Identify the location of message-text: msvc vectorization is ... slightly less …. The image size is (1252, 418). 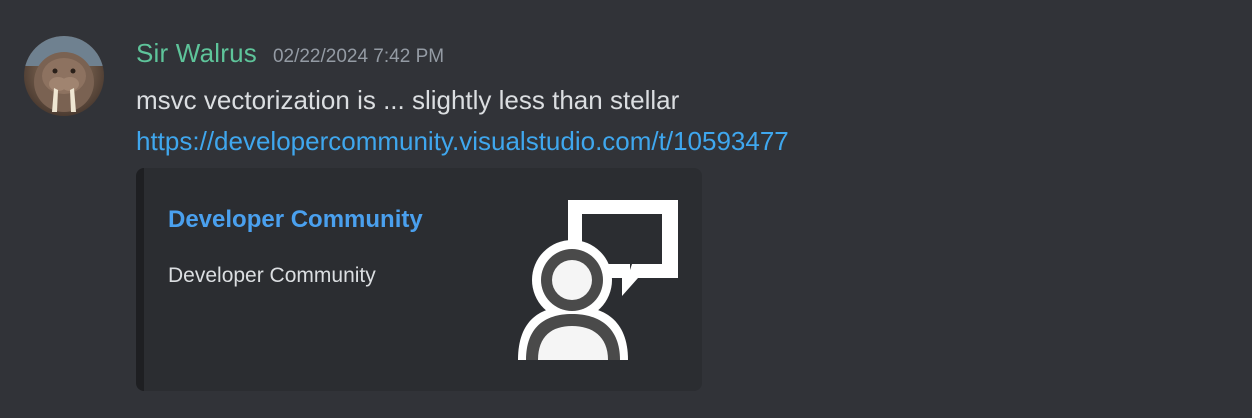
(408, 100).